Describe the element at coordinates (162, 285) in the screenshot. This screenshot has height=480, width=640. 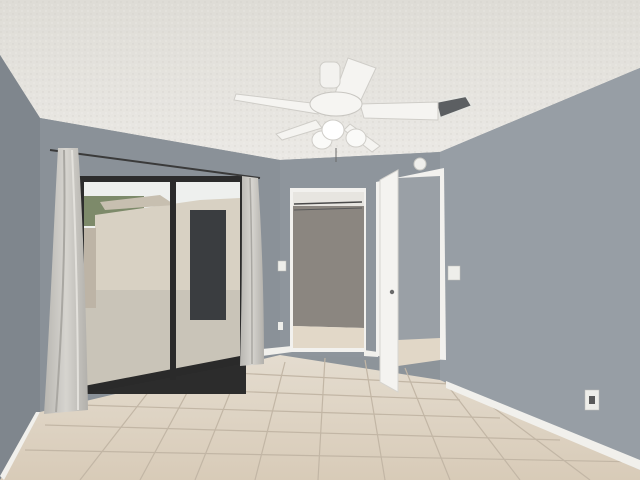
I see `sliding-glass-door` at that location.